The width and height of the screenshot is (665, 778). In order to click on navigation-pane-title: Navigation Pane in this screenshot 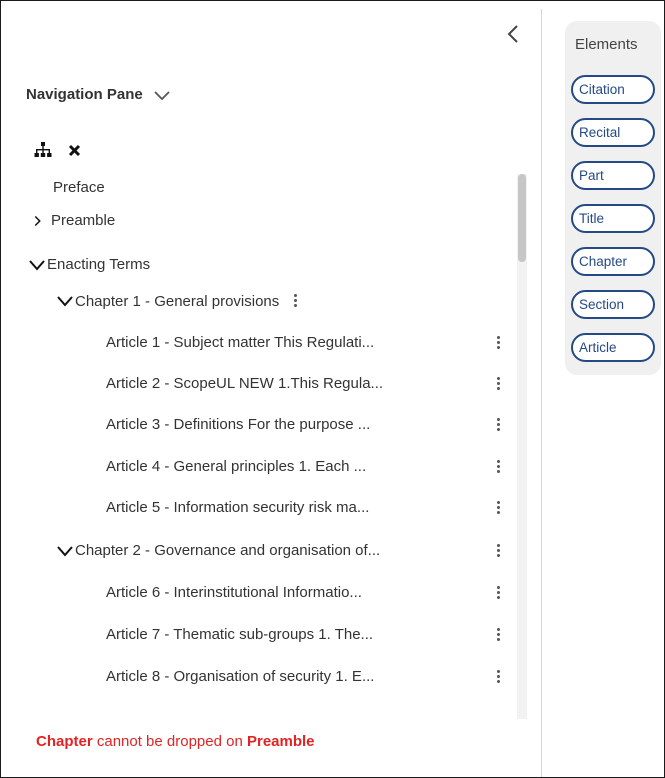, I will do `click(84, 94)`.